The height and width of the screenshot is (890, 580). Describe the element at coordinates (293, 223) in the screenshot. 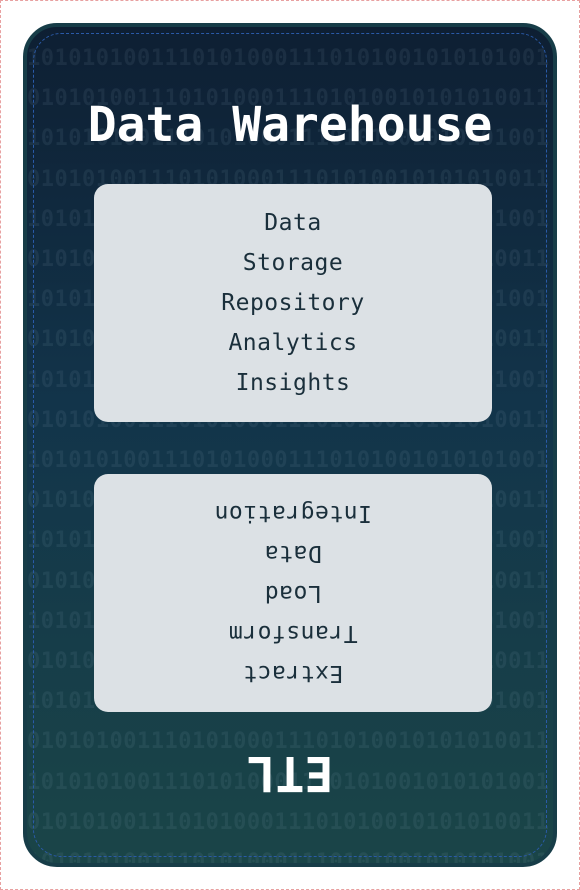

I see `top-word: Data` at that location.